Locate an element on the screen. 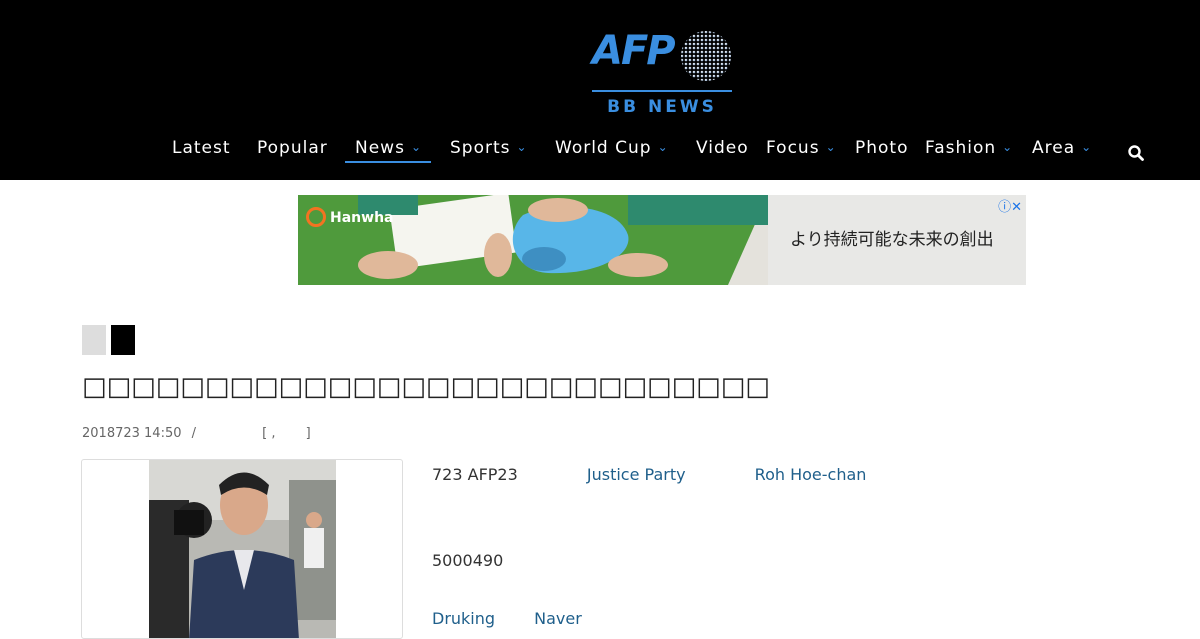  ad-choices-close-icon: ⓘ✕ is located at coordinates (1010, 205).